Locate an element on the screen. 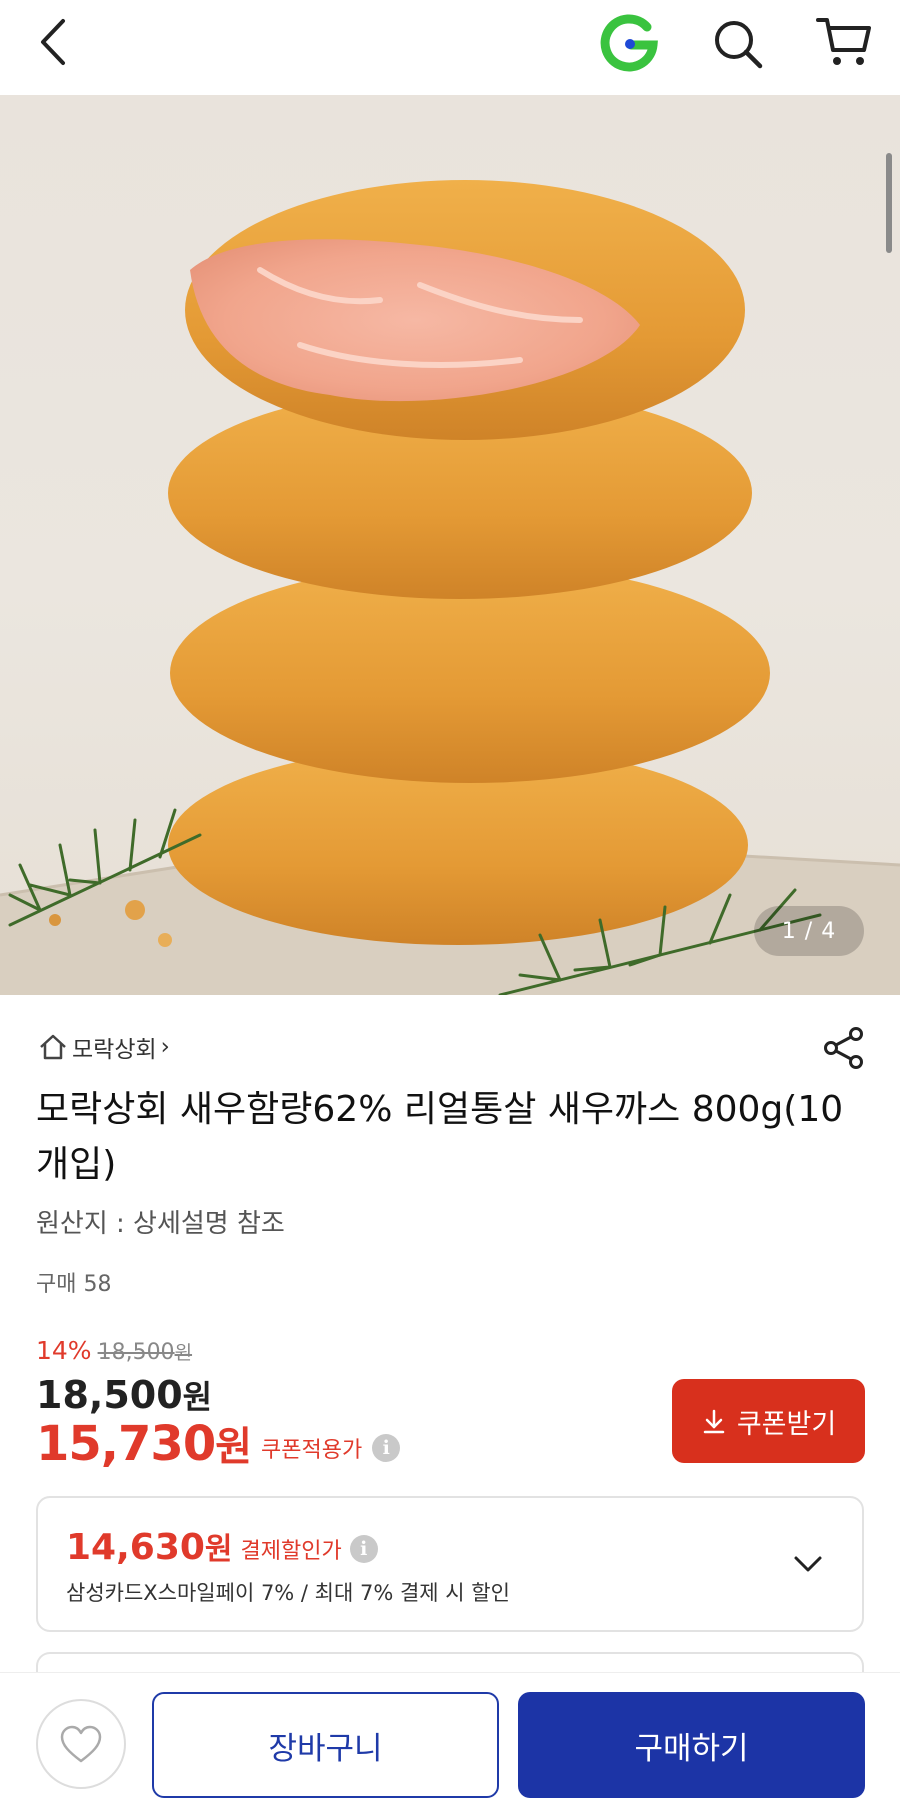 Image resolution: width=900 pixels, height=1817 pixels. payment-price-row: 14,630원 결제할인가 i is located at coordinates (222, 1546).